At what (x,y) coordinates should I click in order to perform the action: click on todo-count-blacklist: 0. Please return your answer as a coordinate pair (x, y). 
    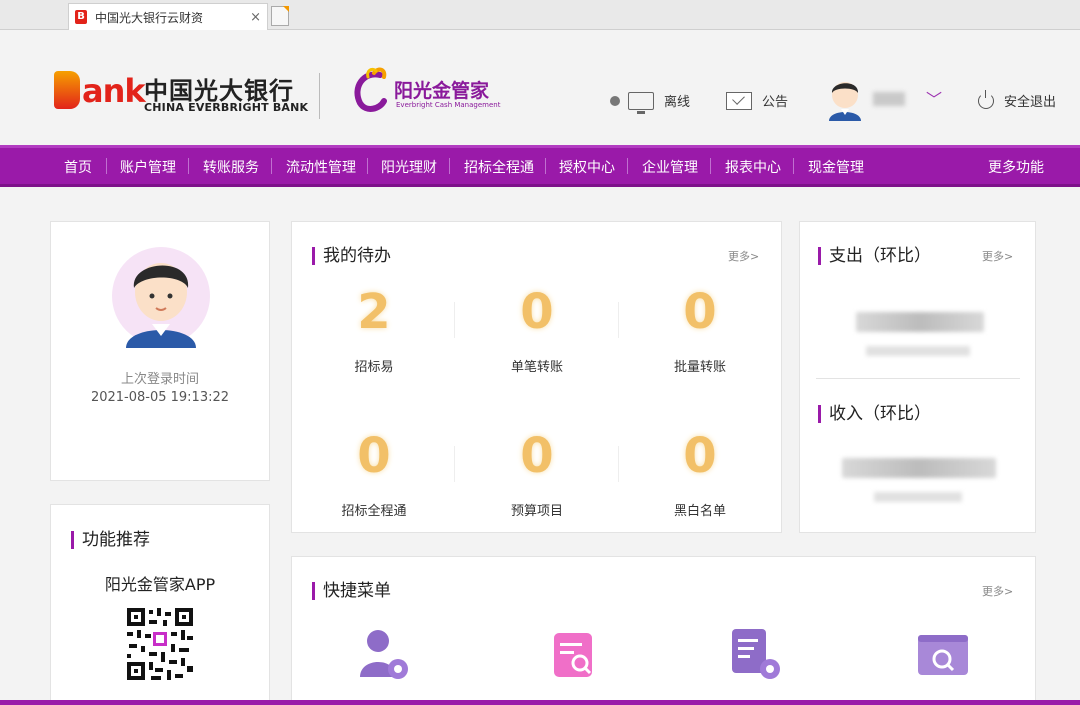
    Looking at the image, I should click on (700, 456).